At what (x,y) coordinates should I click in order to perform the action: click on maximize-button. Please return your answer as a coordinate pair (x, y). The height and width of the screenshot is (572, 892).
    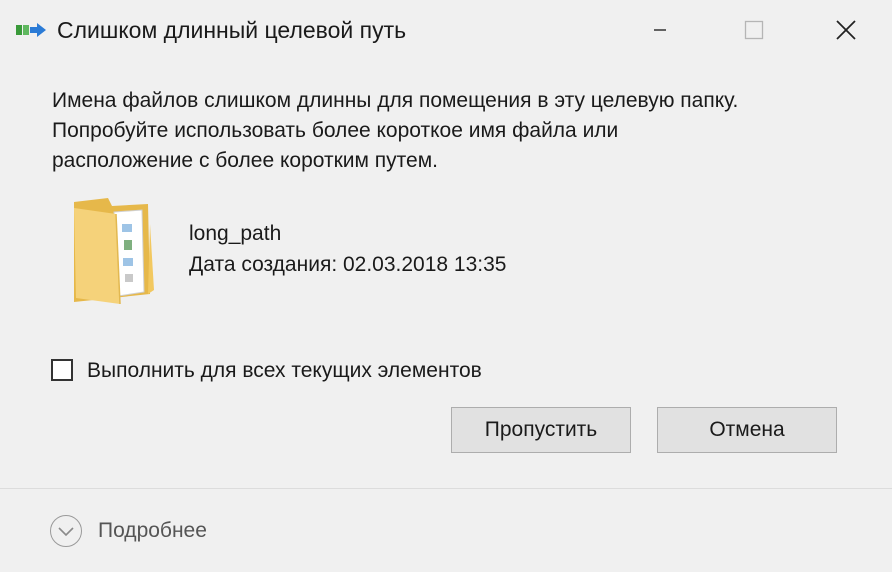
    Looking at the image, I should click on (754, 30).